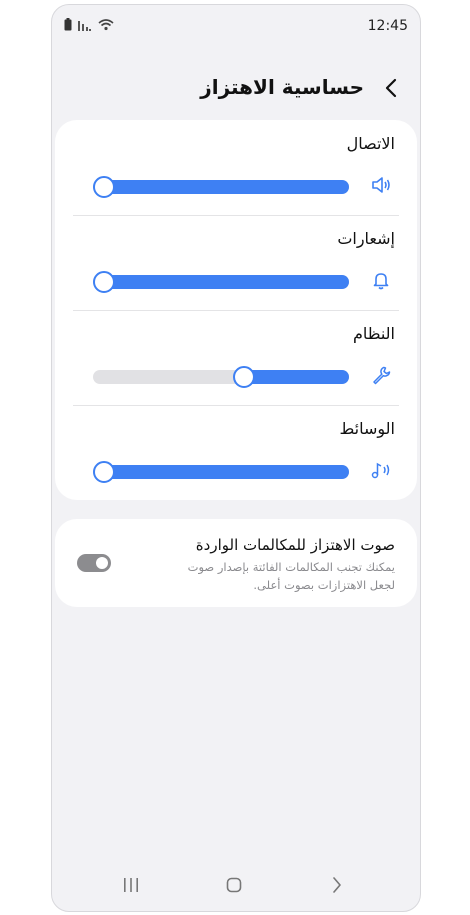  I want to click on slider-row-notifications: إشعارات, so click(236, 262).